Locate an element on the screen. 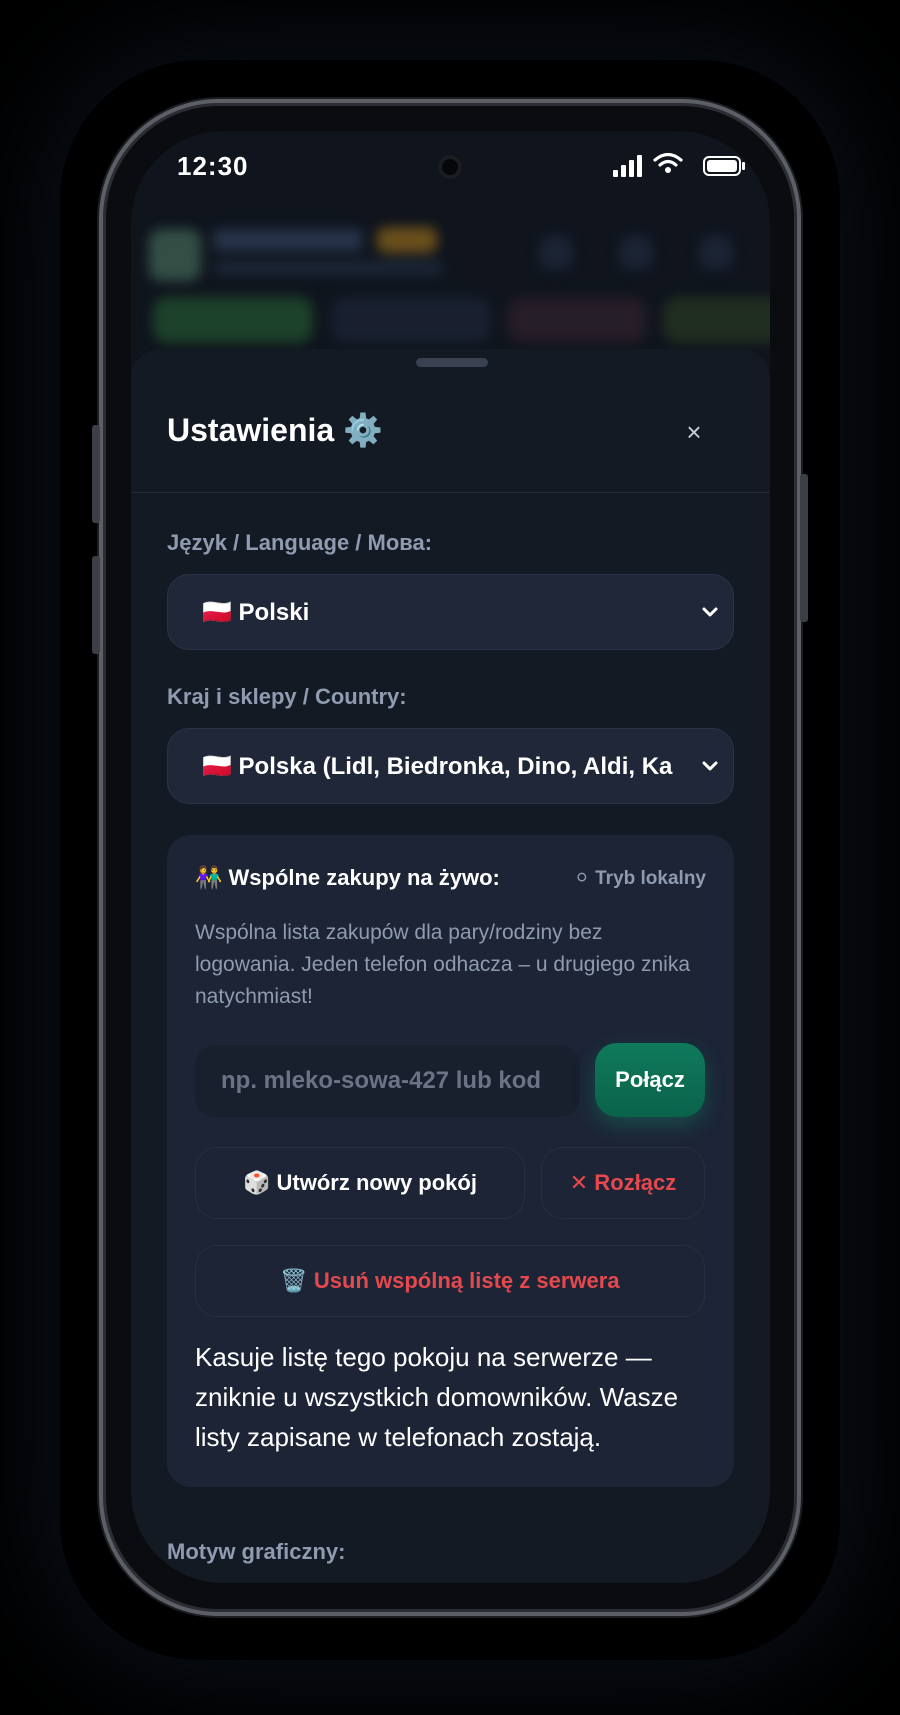 The height and width of the screenshot is (1715, 900). status-badge: ⚪ Tryb lokalny is located at coordinates (639, 878).